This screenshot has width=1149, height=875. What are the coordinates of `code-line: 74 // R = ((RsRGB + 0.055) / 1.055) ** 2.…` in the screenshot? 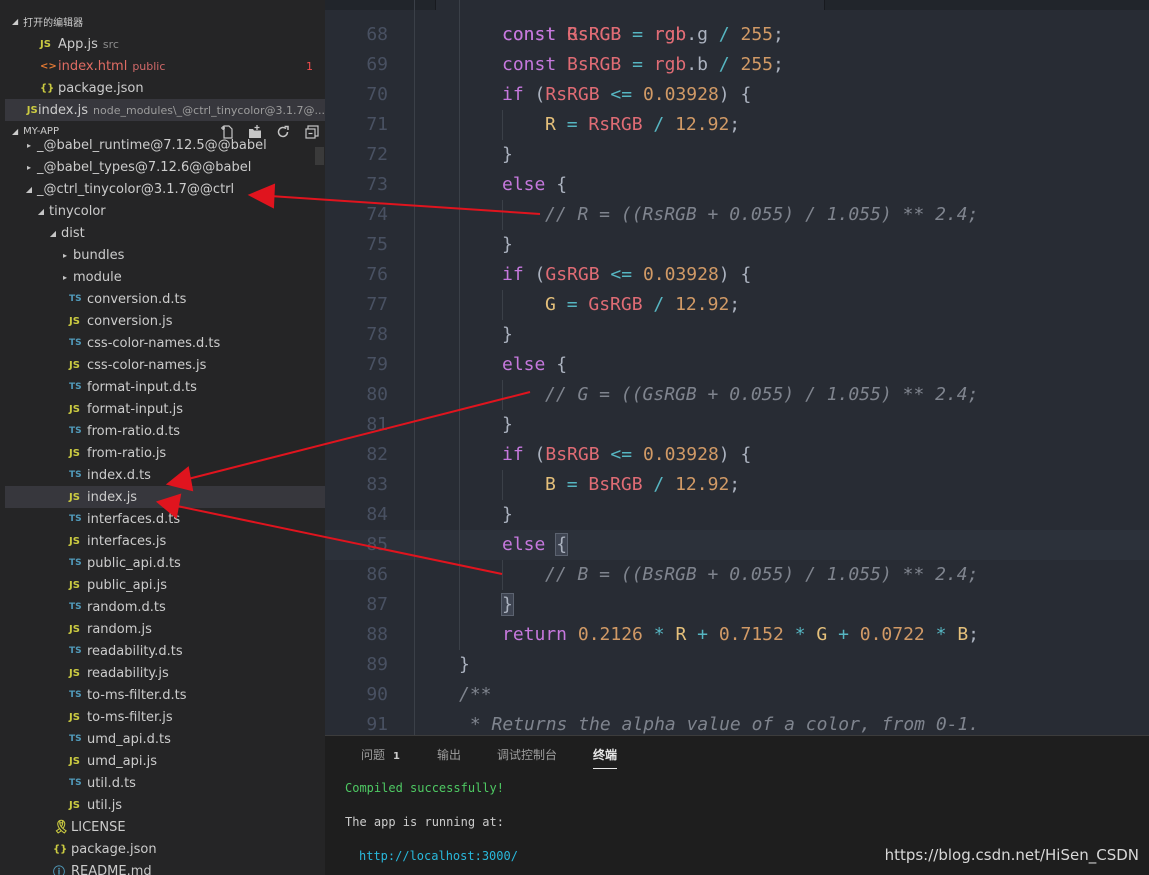 It's located at (737, 215).